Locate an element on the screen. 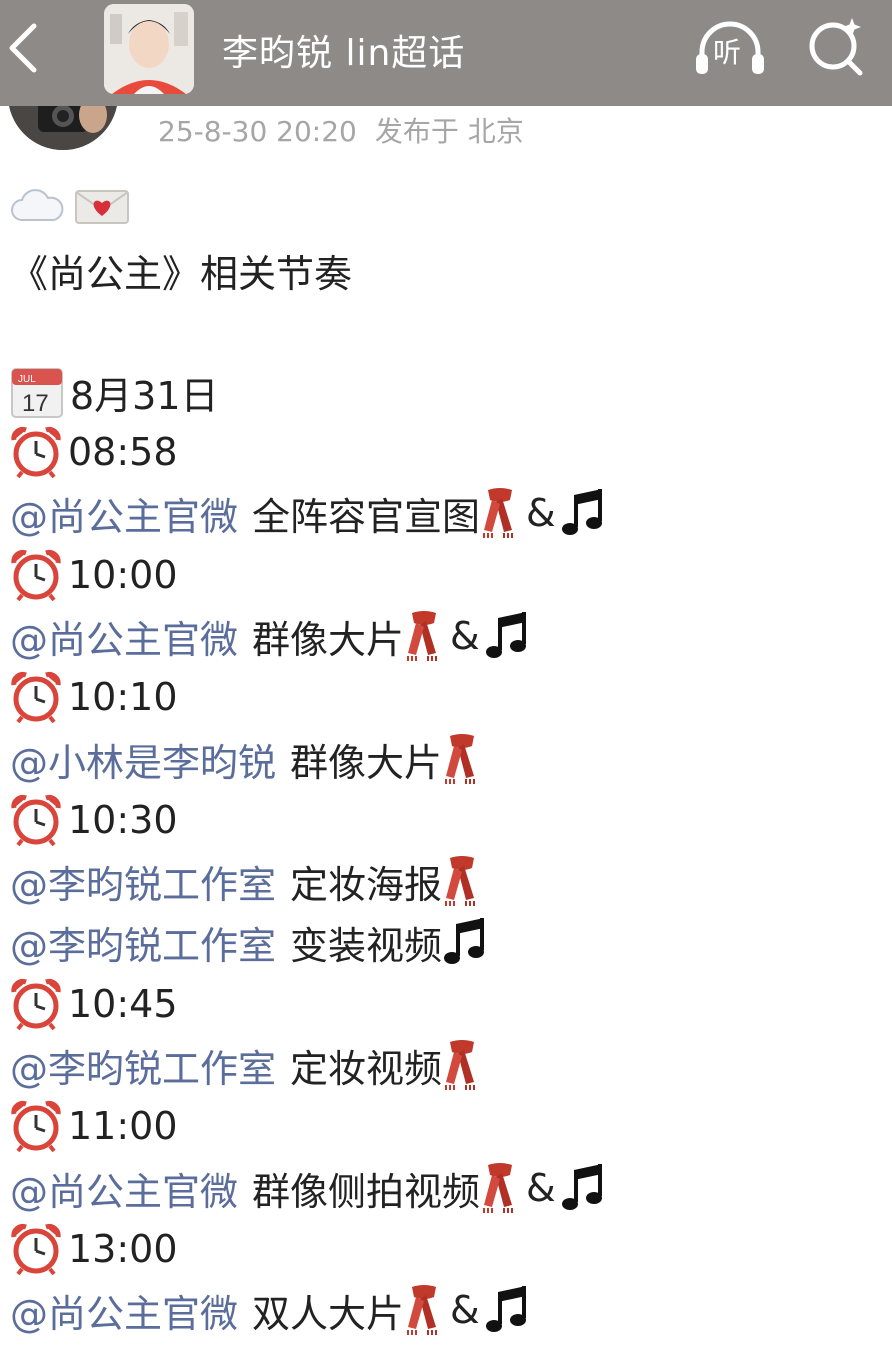 This screenshot has width=892, height=1362. search-button is located at coordinates (836, 47).